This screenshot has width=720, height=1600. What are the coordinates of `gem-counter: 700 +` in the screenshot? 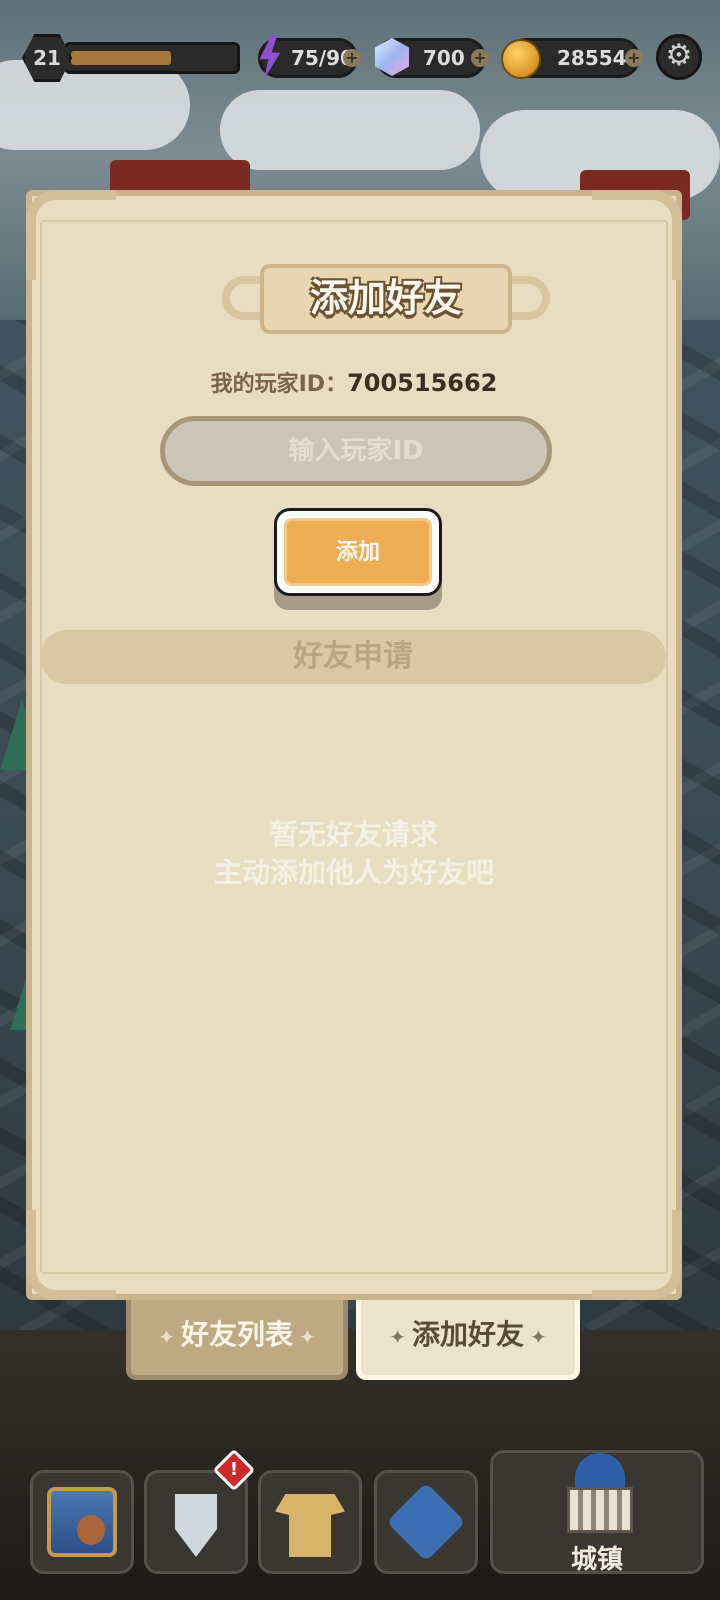 It's located at (432, 58).